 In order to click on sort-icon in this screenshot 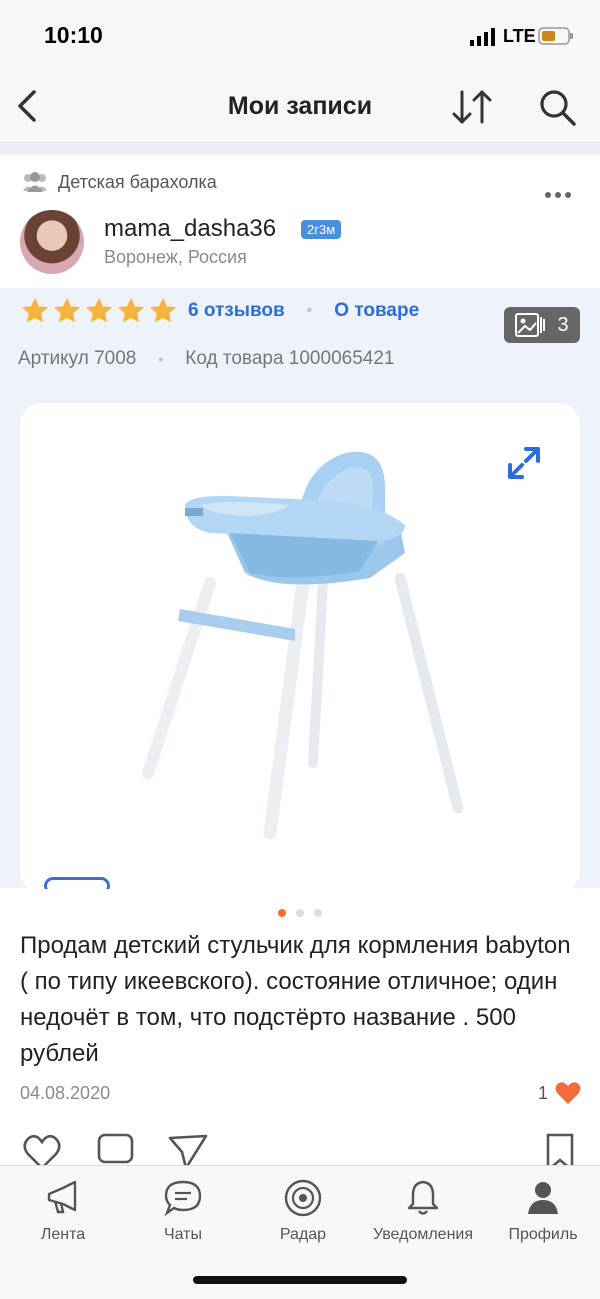, I will do `click(472, 107)`.